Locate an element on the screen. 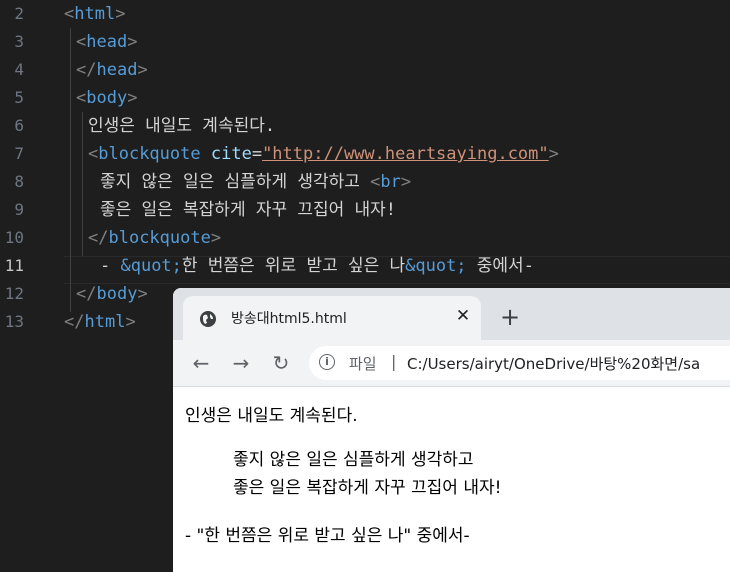  line-number: 4 is located at coordinates (19, 69).